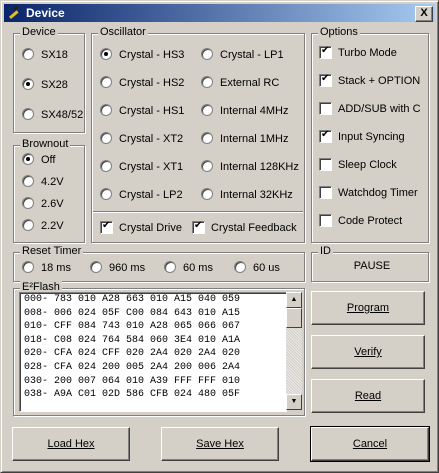 Image resolution: width=439 pixels, height=473 pixels. I want to click on oscillator-radio-internal-128khz-label: Internal 128KHz, so click(259, 167).